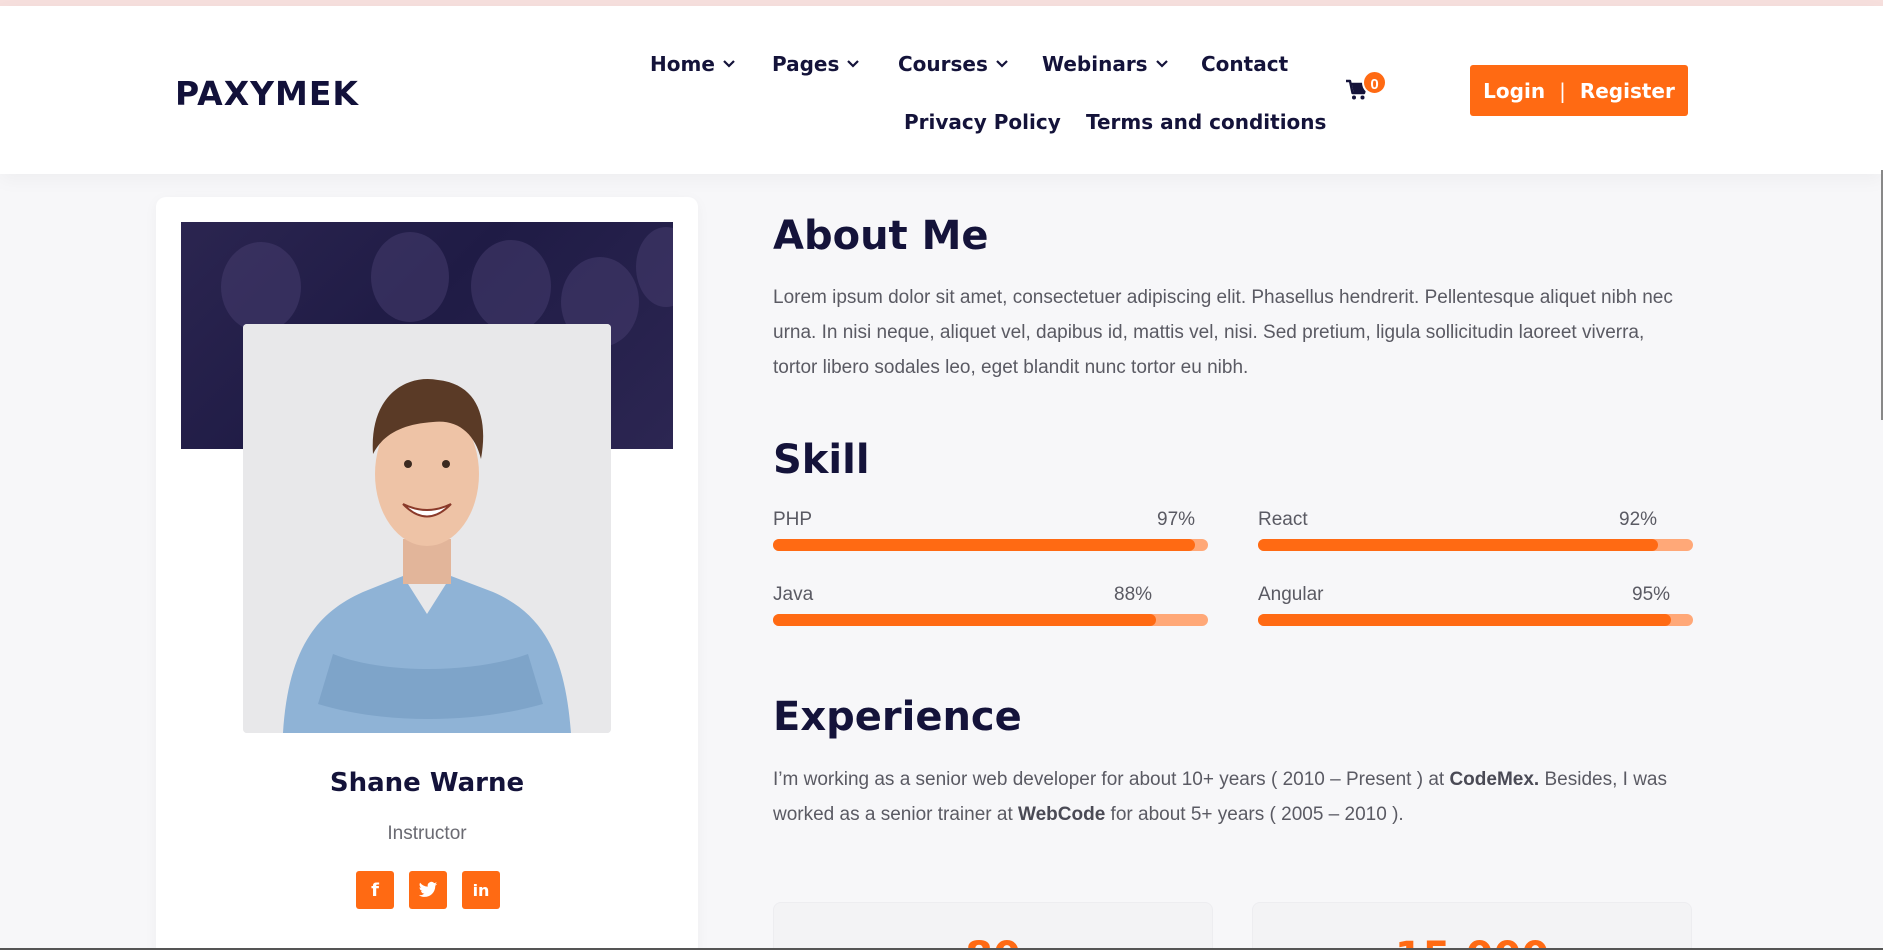 This screenshot has height=950, width=1883. What do you see at coordinates (1514, 91) in the screenshot?
I see `login-link: Login` at bounding box center [1514, 91].